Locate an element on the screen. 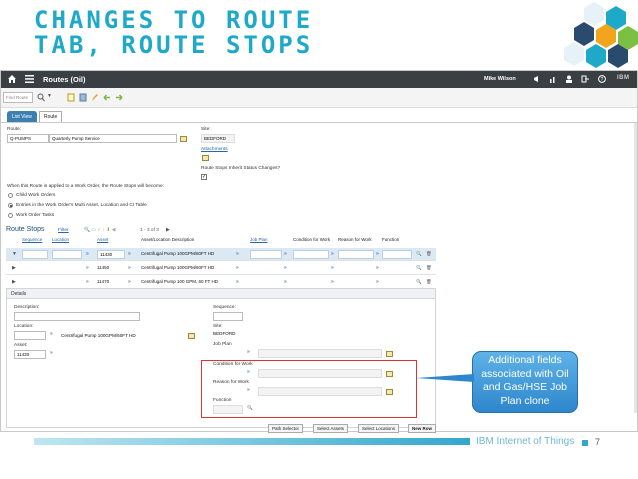 The height and width of the screenshot is (479, 638). details-location-field is located at coordinates (30, 335).